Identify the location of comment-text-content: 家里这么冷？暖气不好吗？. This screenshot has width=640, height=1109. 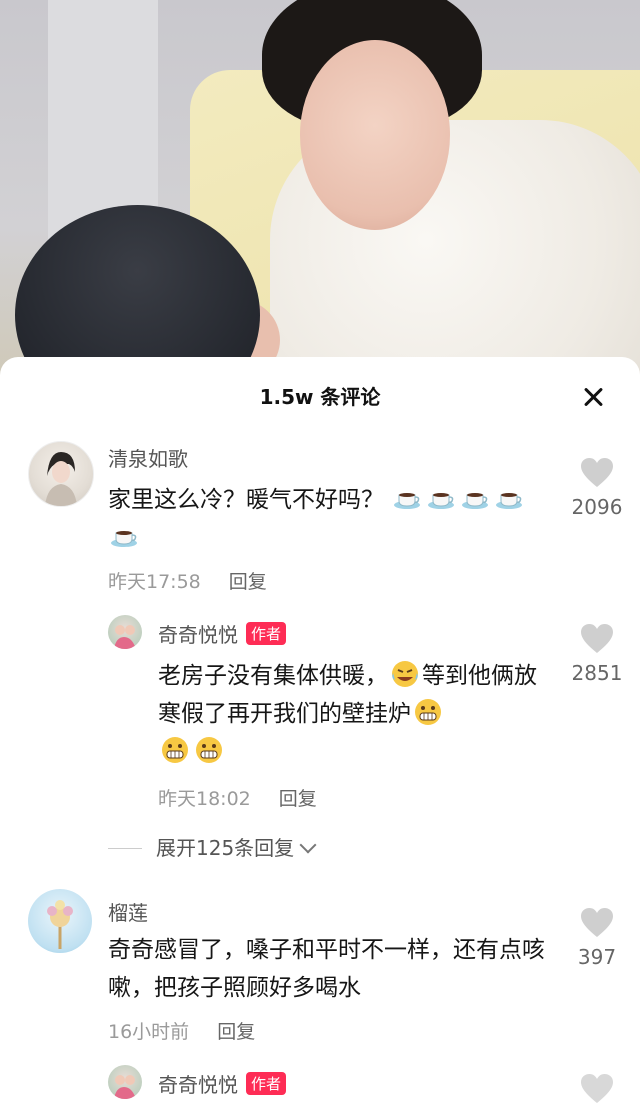
(246, 500).